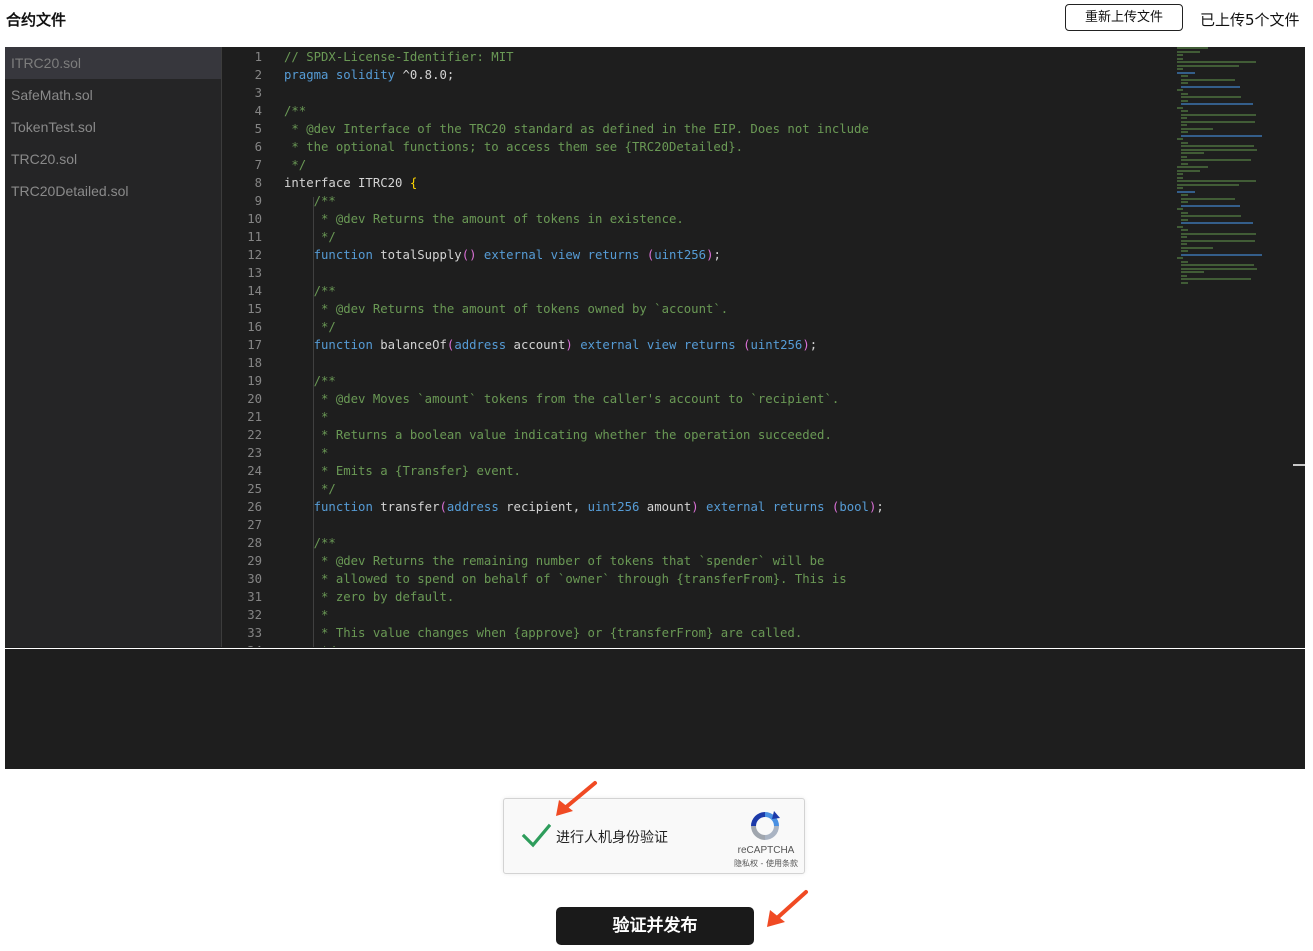  I want to click on line-number: 31, so click(254, 597).